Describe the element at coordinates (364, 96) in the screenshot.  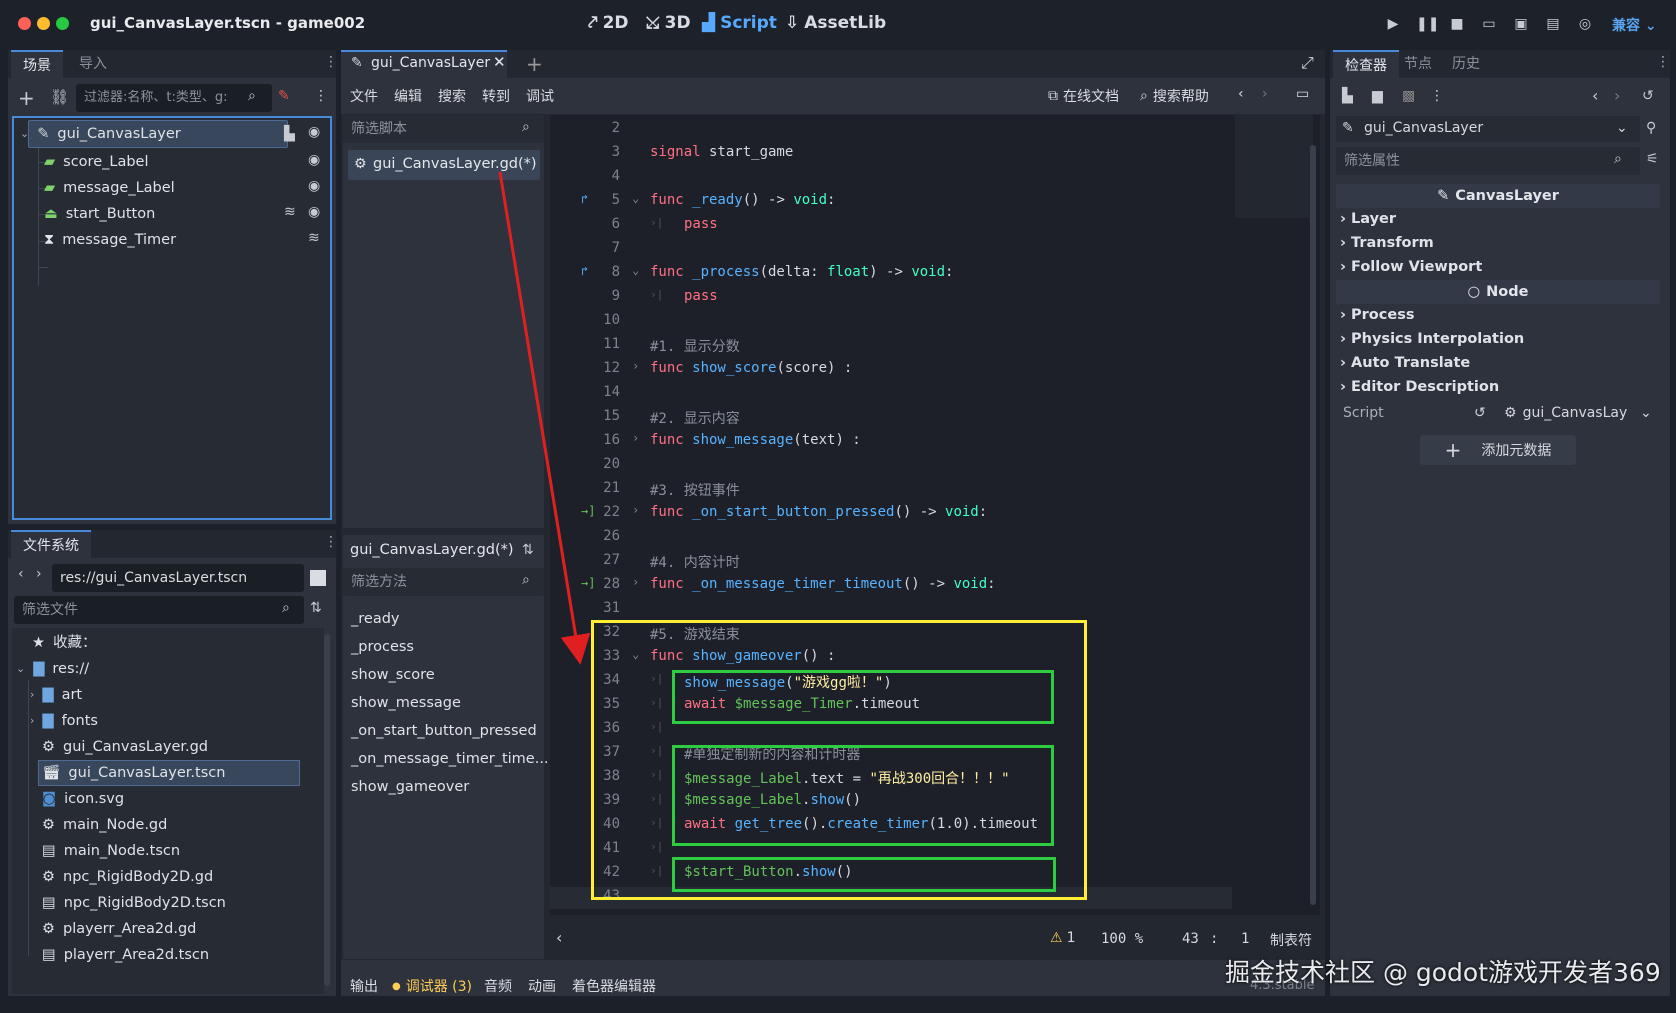
I see `menu-file: 文件` at that location.